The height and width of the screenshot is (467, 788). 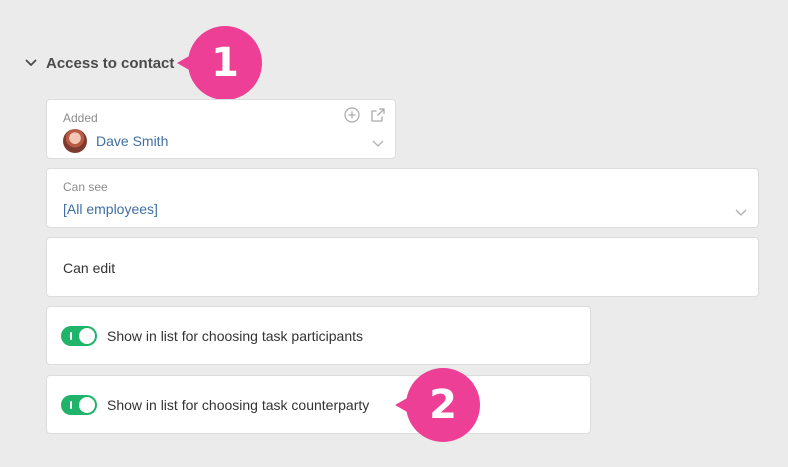 I want to click on callout-badge-2: 2, so click(x=437, y=405).